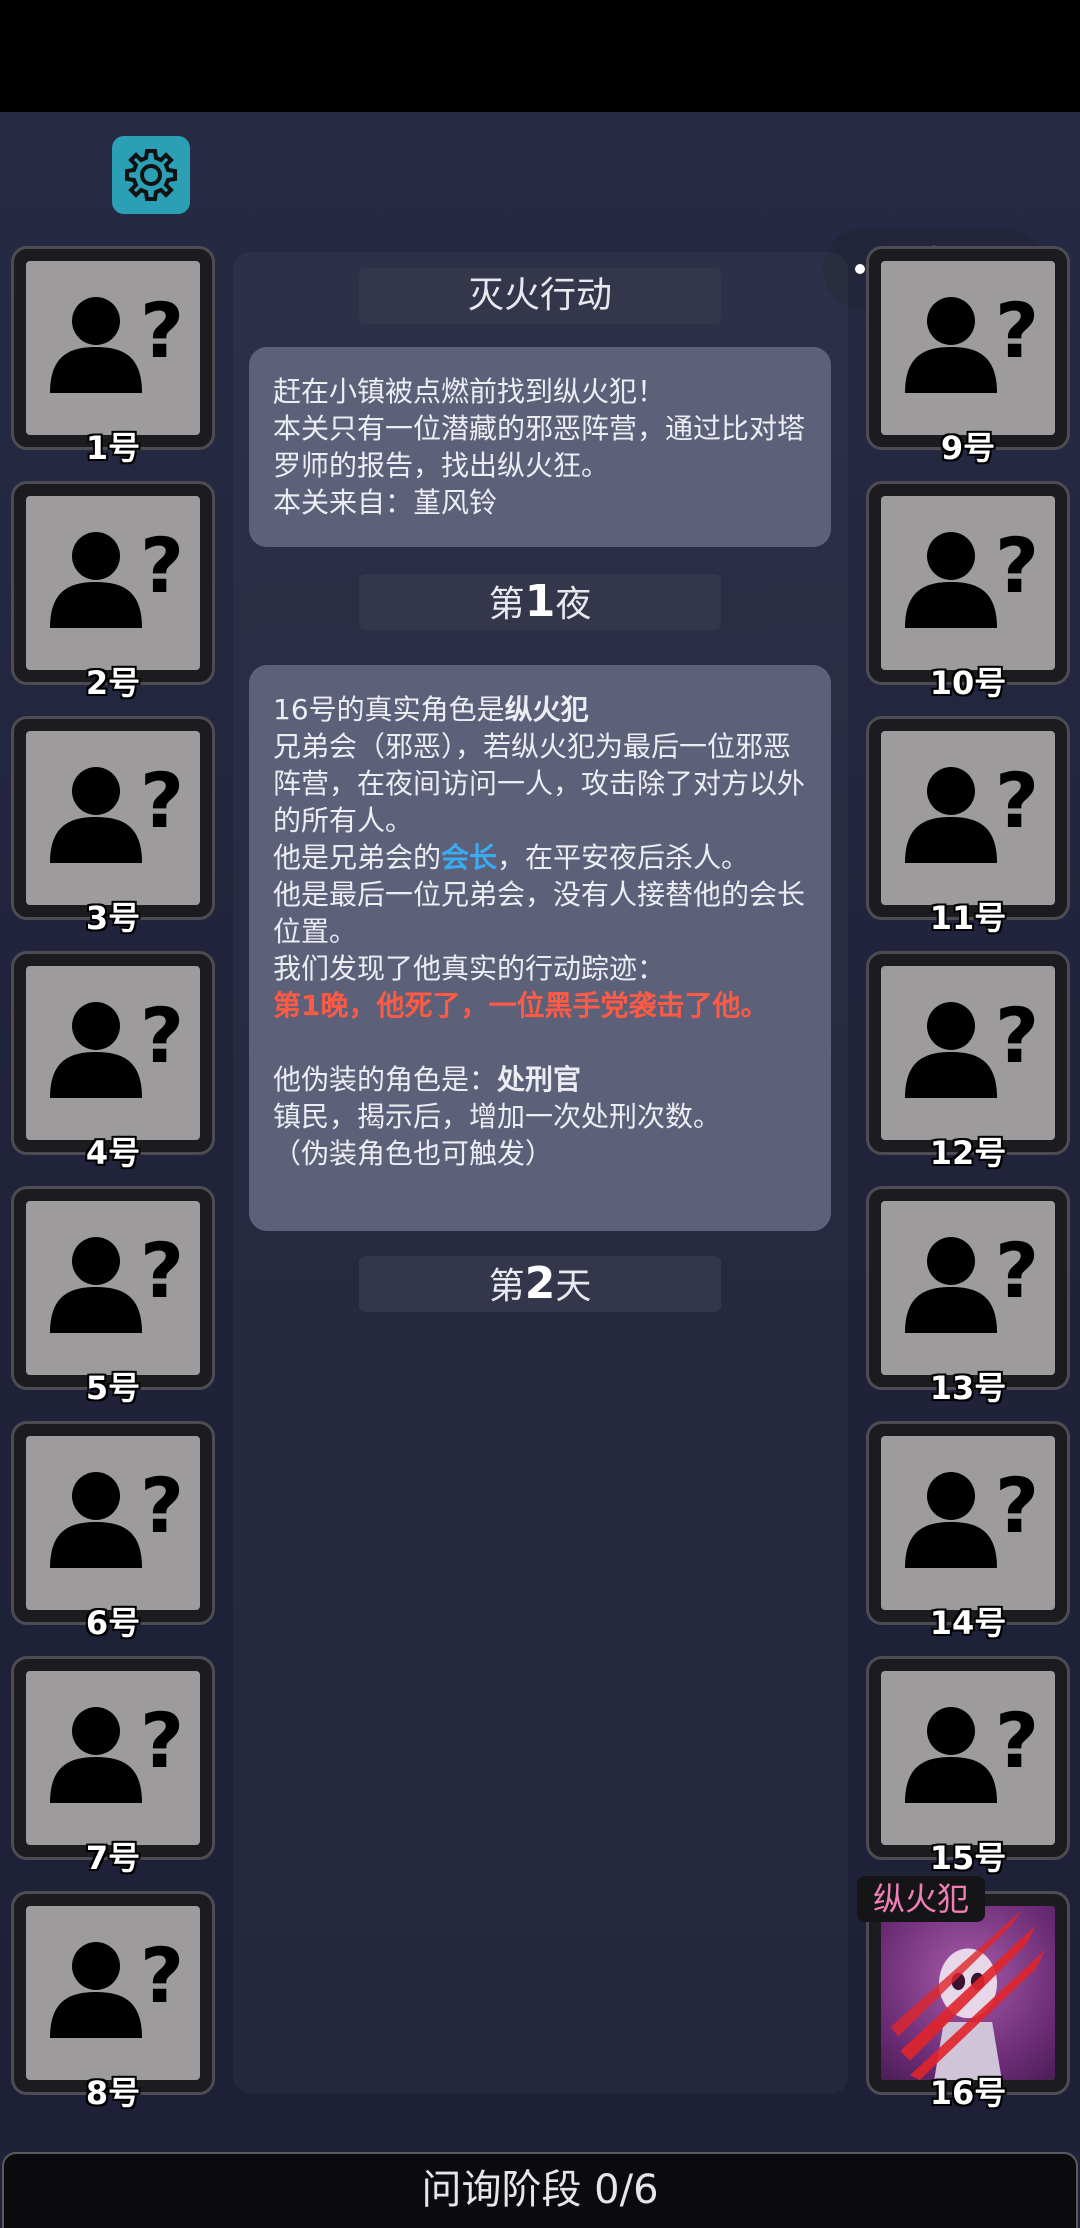 The image size is (1080, 2228). I want to click on leader-suffix: ，在平安夜后杀人。, so click(623, 857).